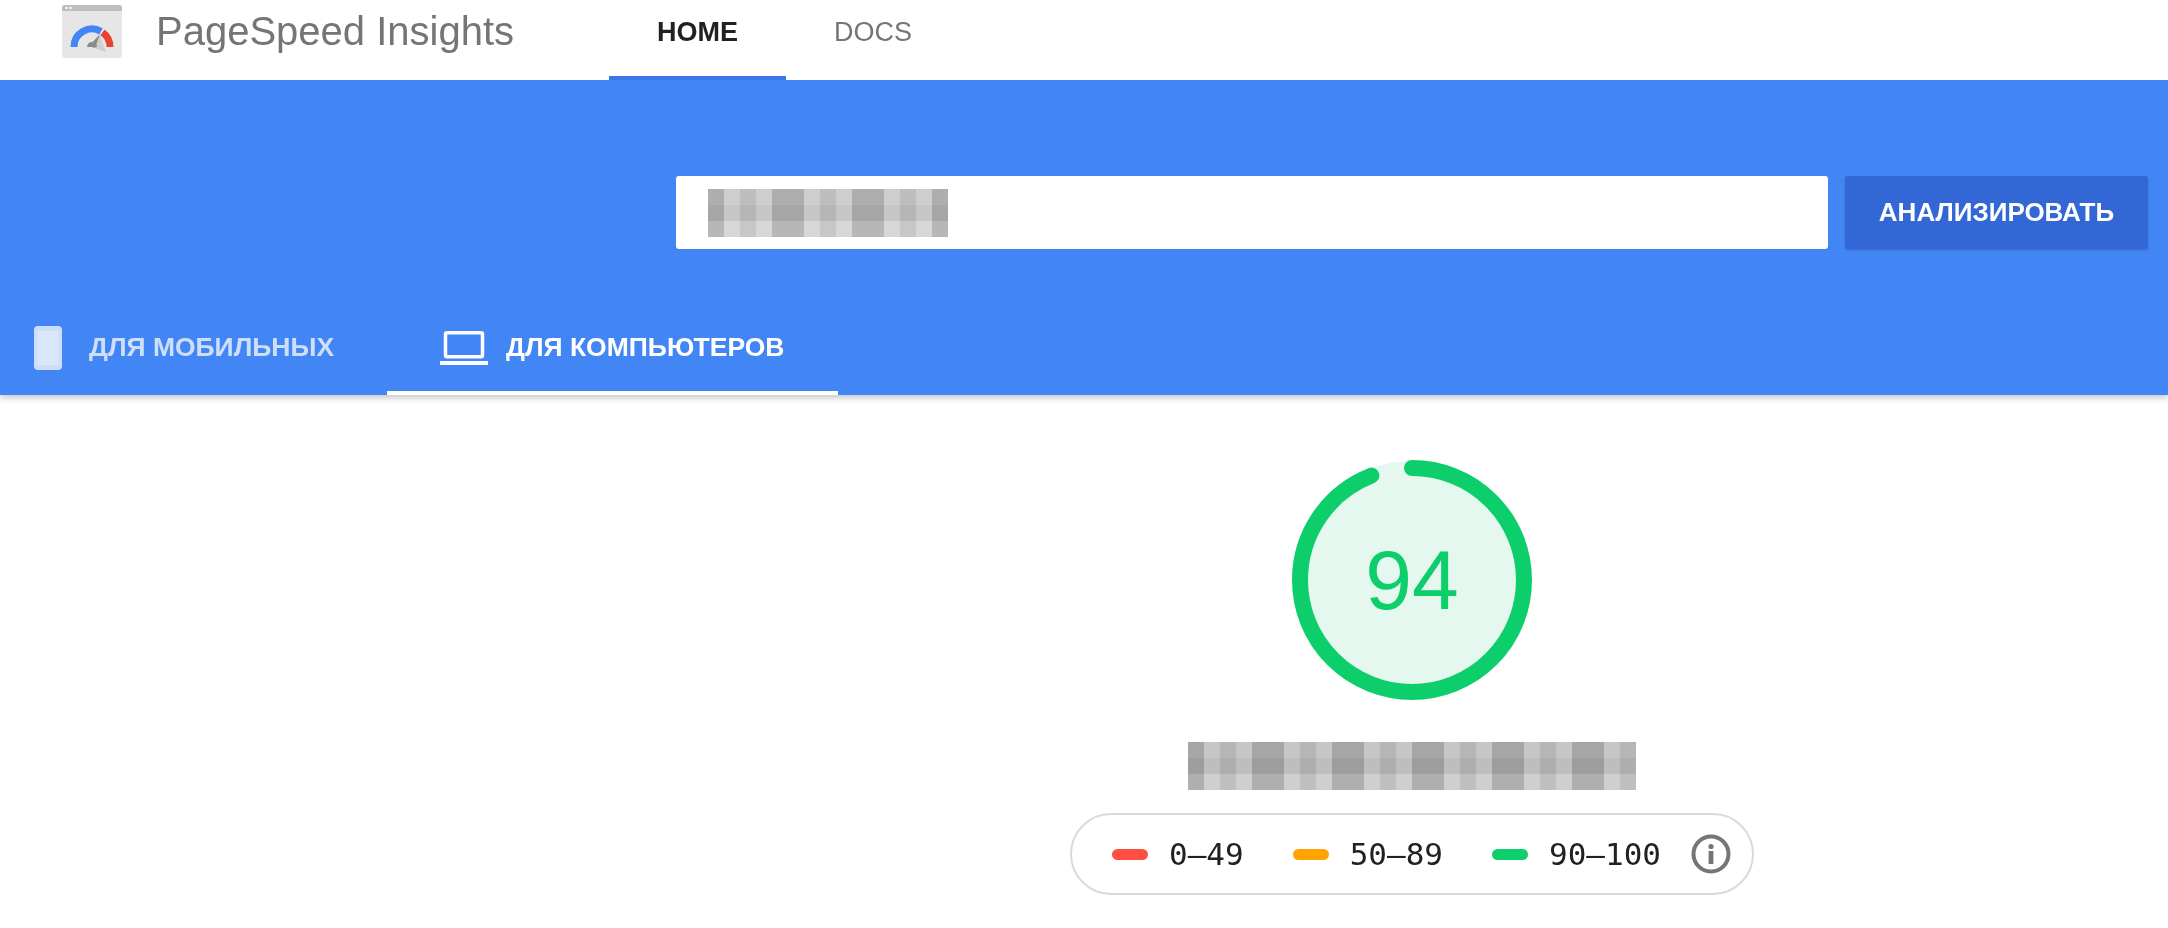 Image resolution: width=2168 pixels, height=928 pixels. I want to click on nav-tab: DOCS, so click(873, 40).